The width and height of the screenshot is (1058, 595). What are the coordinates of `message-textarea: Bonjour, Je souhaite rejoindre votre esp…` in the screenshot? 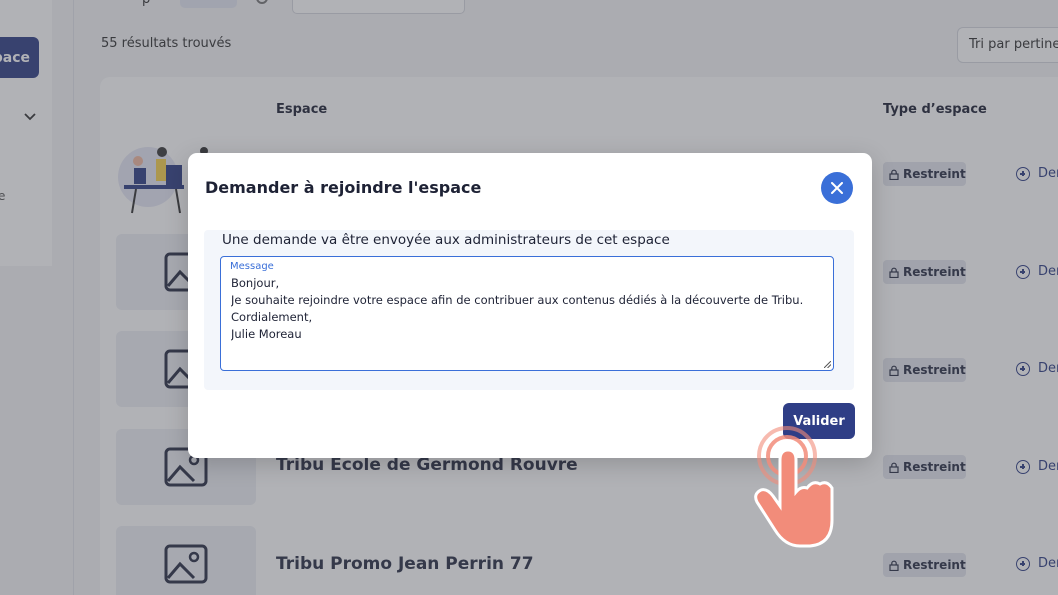 It's located at (529, 320).